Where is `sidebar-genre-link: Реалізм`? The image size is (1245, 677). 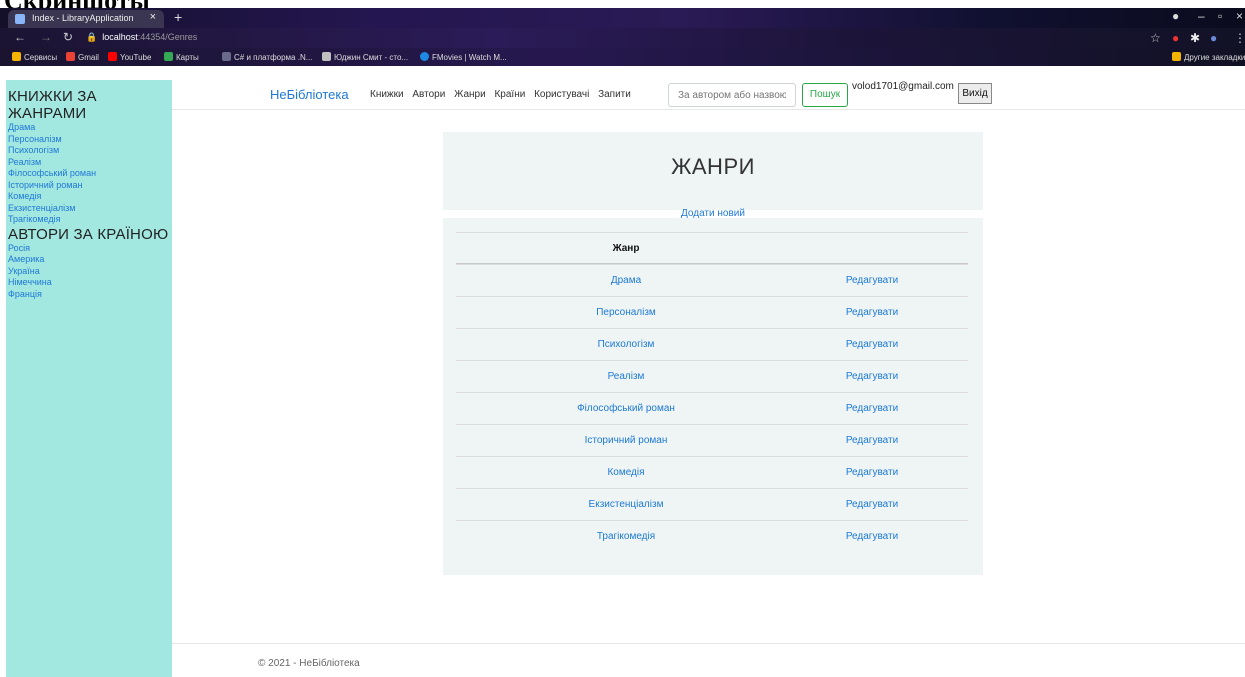 sidebar-genre-link: Реалізм is located at coordinates (89, 163).